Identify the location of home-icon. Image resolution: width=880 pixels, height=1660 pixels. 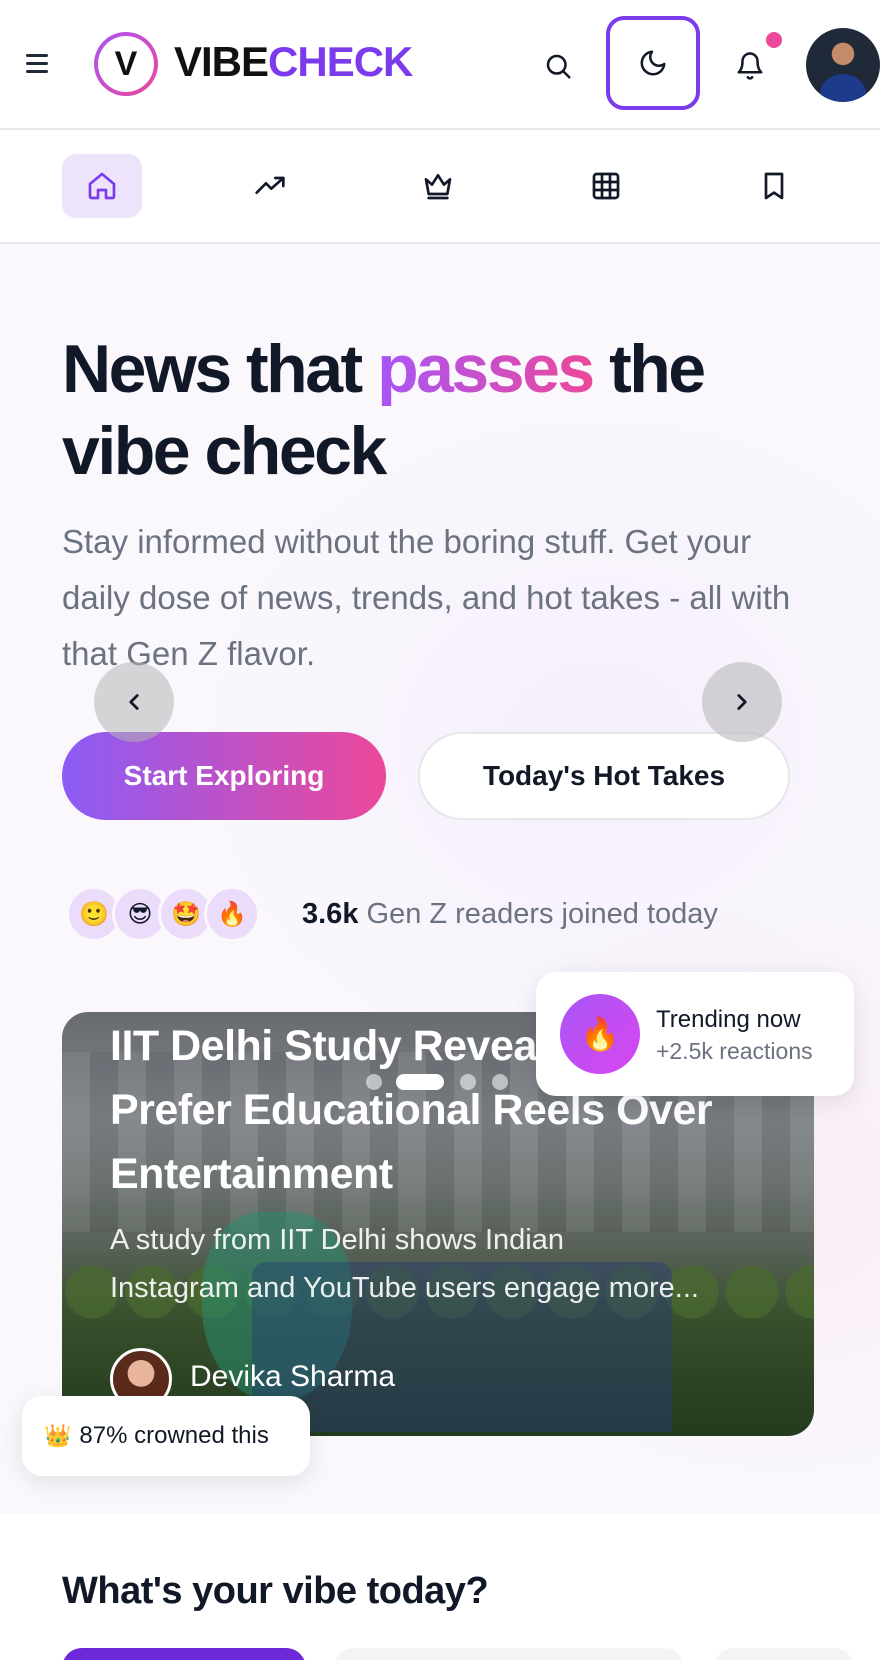
(102, 186).